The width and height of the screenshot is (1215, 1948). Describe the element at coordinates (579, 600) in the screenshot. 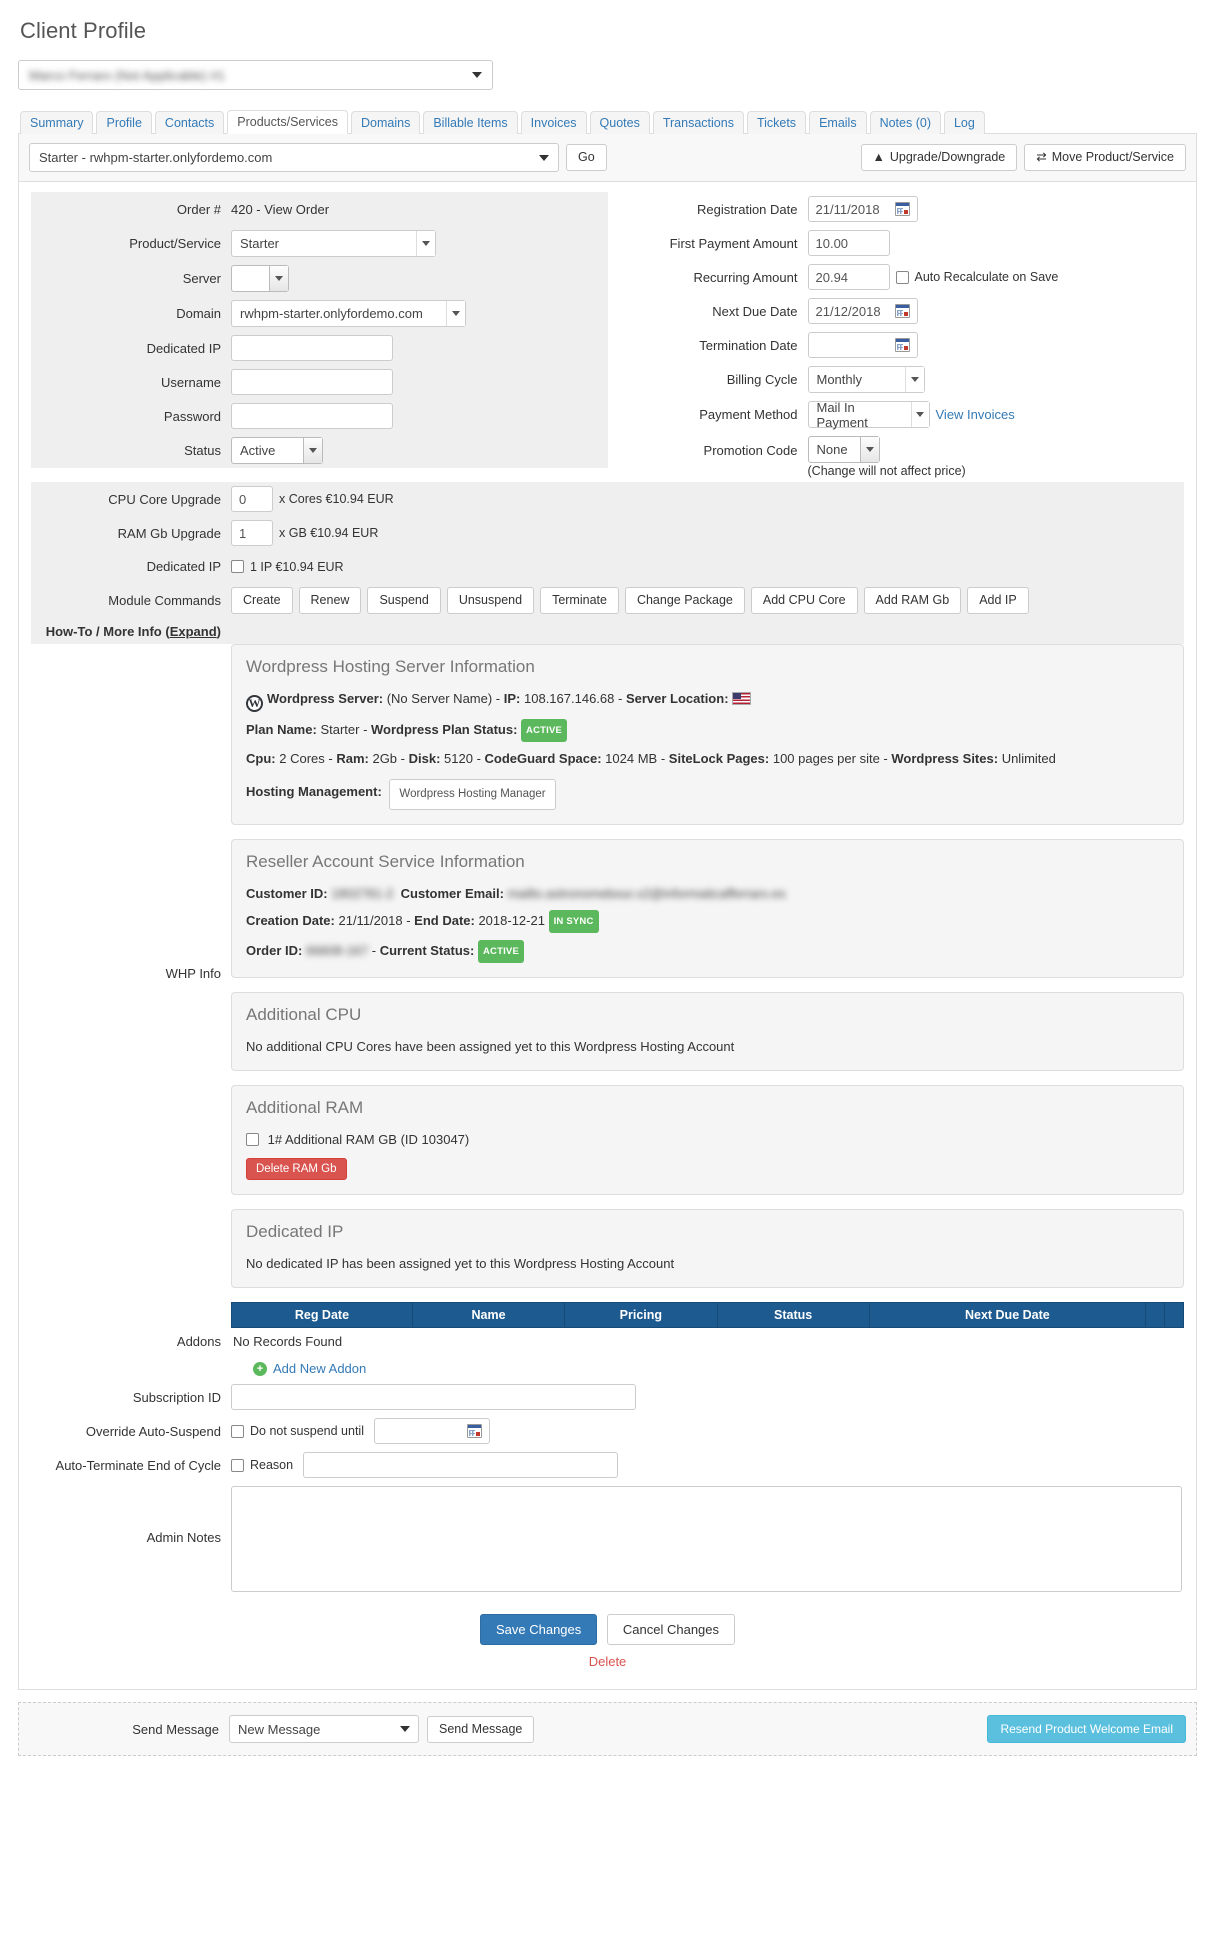

I see `cmd-terminate-button: Terminate` at that location.